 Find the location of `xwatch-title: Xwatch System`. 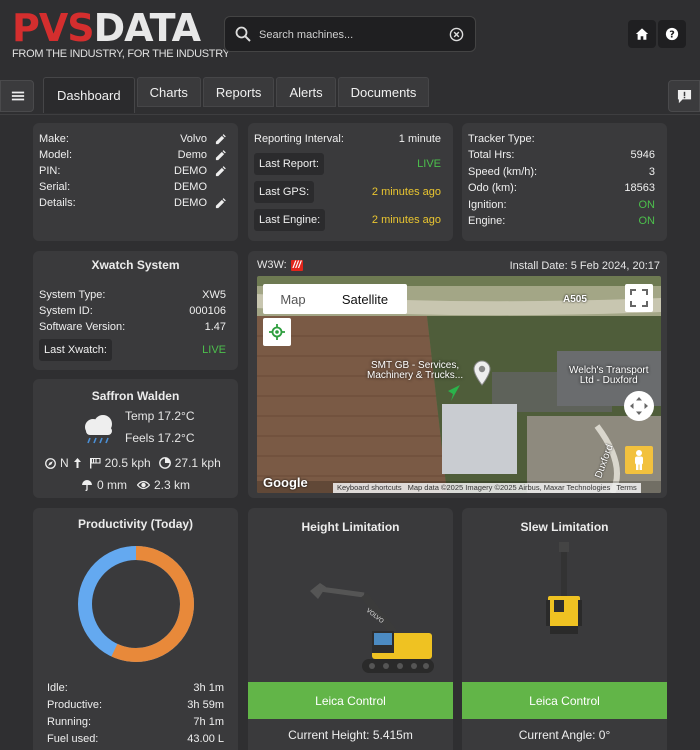

xwatch-title: Xwatch System is located at coordinates (135, 265).